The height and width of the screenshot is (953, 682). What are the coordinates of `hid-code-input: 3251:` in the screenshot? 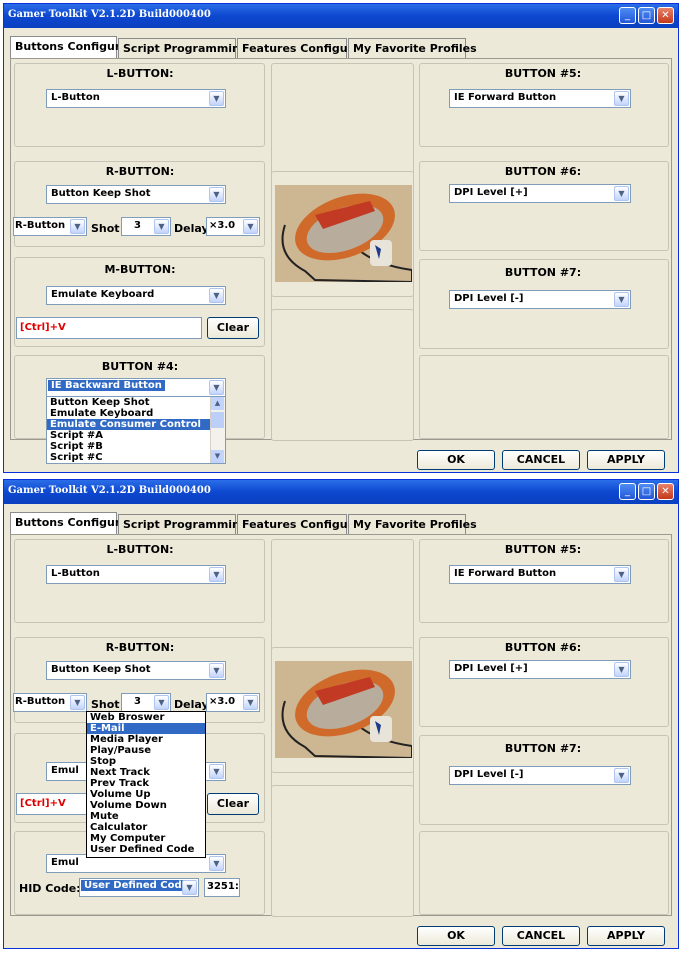 It's located at (222, 887).